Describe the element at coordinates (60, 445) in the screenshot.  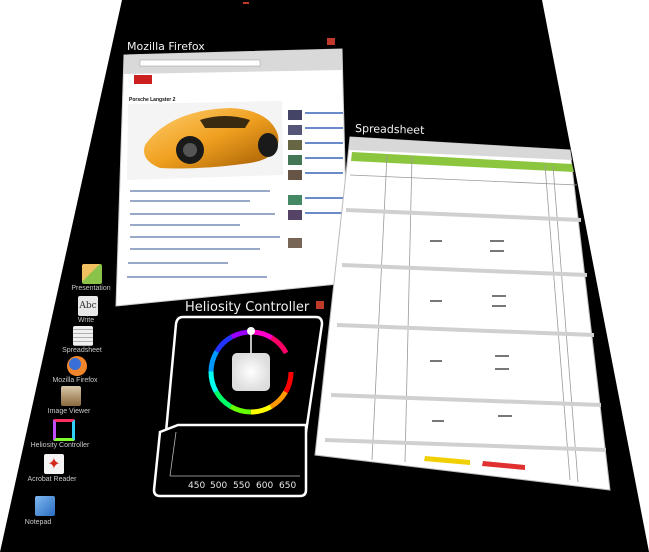
I see `dock-item-label: Heliosity Controller` at that location.